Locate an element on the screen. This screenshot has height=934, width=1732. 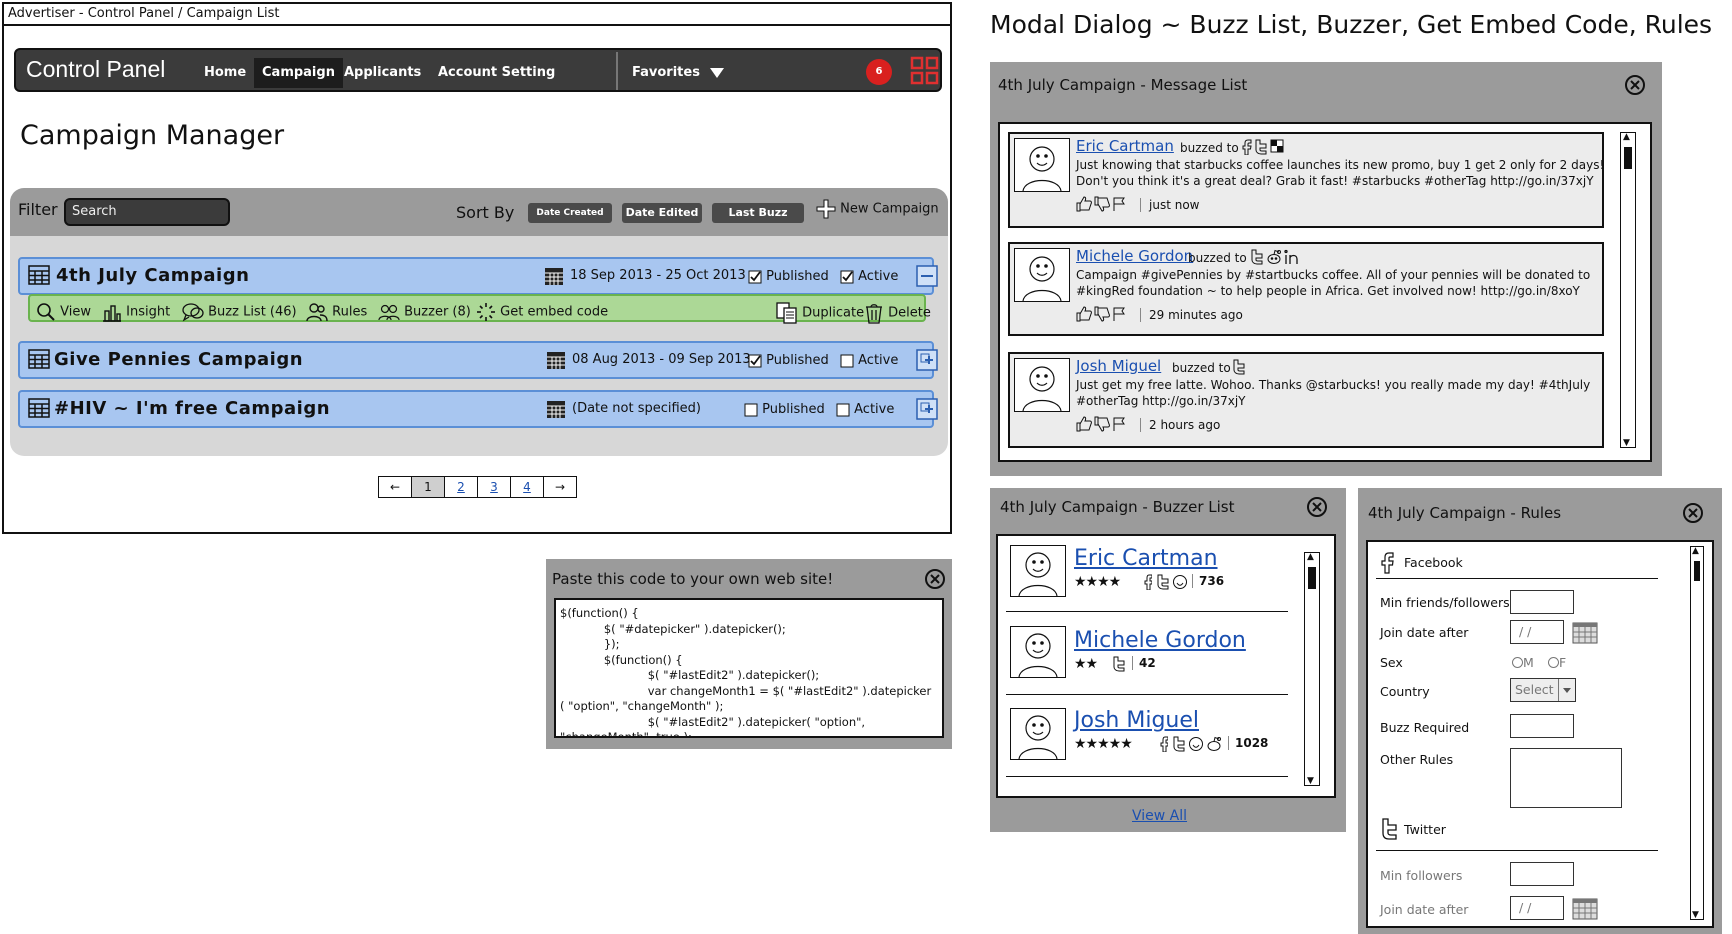
prev-page-button: ← is located at coordinates (395, 487).